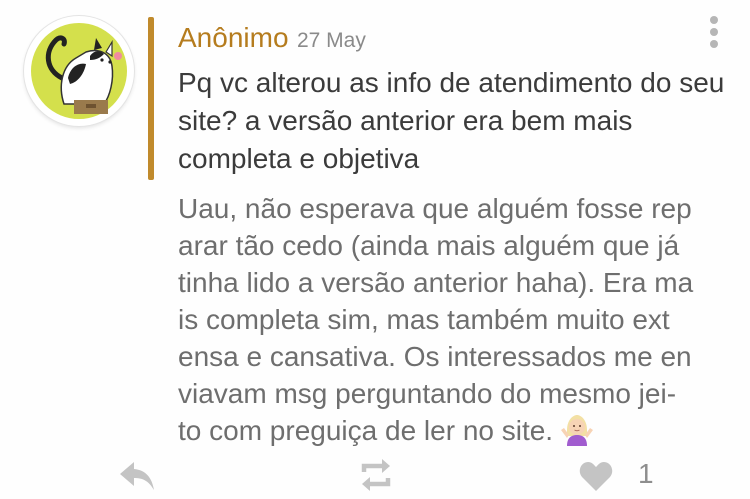 Image resolution: width=750 pixels, height=499 pixels. I want to click on author-name: Anônimo, so click(233, 37).